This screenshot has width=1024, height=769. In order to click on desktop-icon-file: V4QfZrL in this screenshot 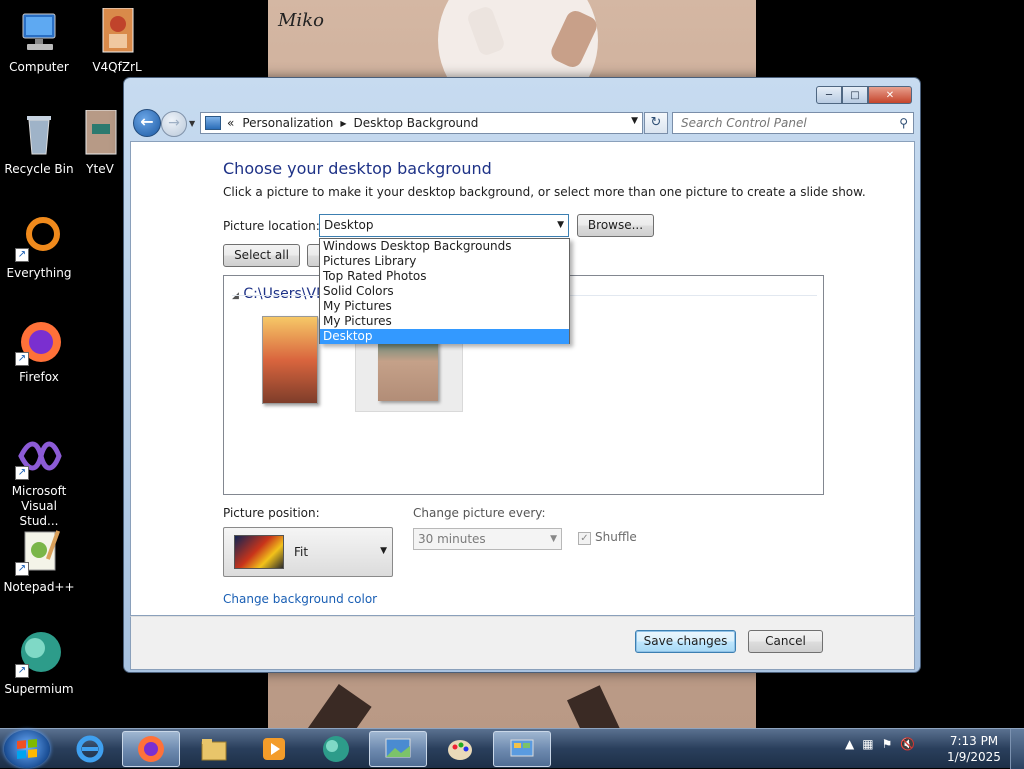, I will do `click(117, 41)`.